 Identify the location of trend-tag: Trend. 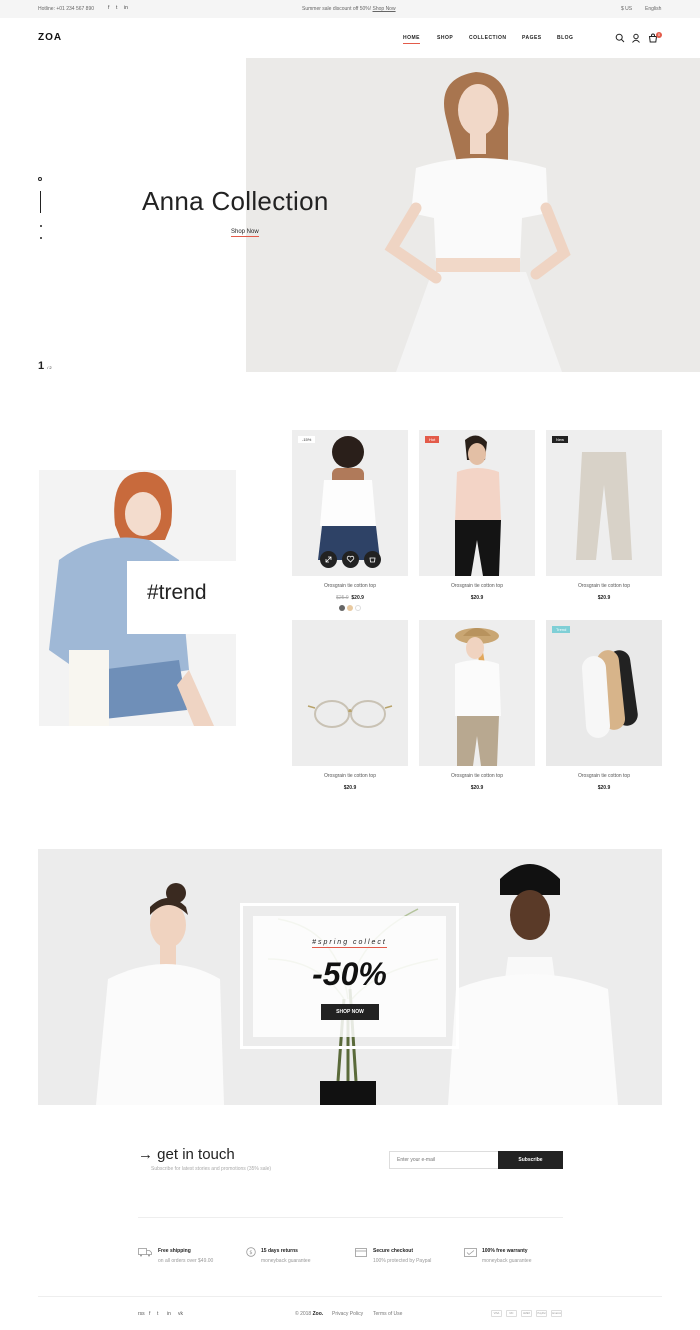
(561, 629).